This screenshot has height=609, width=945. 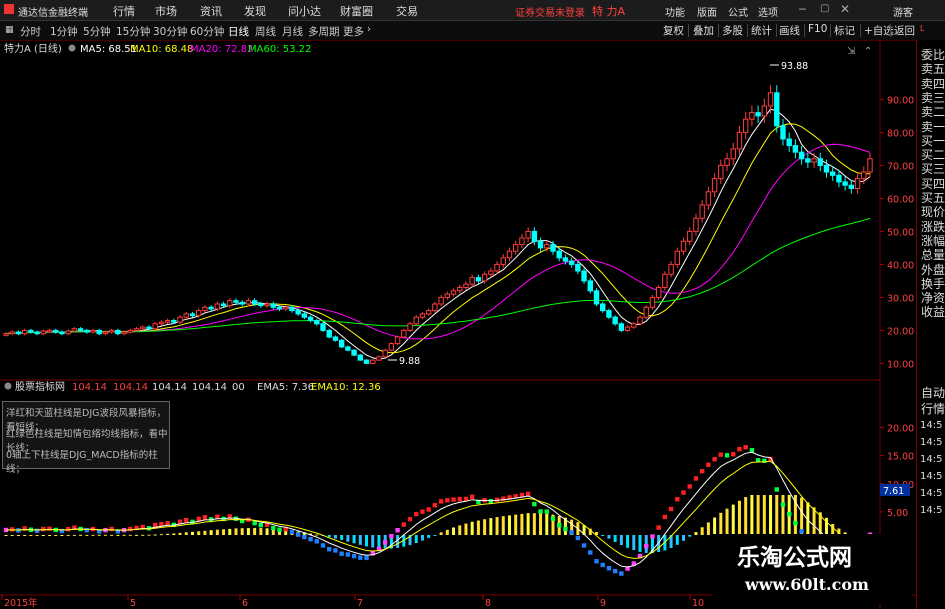 I want to click on chevron-right-icon: ›, so click(x=369, y=29).